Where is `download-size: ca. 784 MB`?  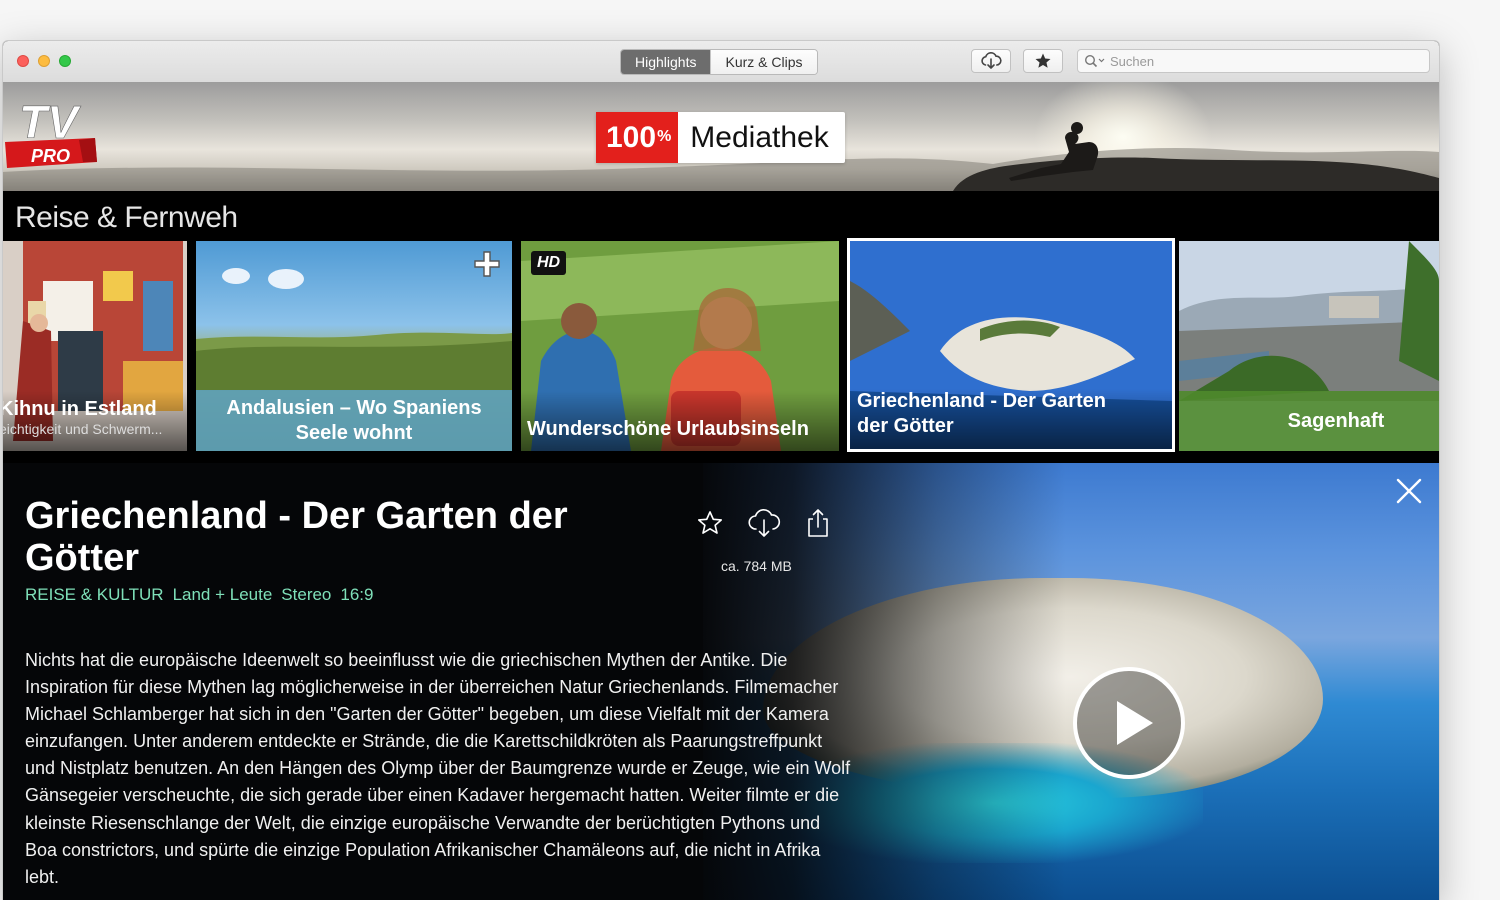 download-size: ca. 784 MB is located at coordinates (756, 566).